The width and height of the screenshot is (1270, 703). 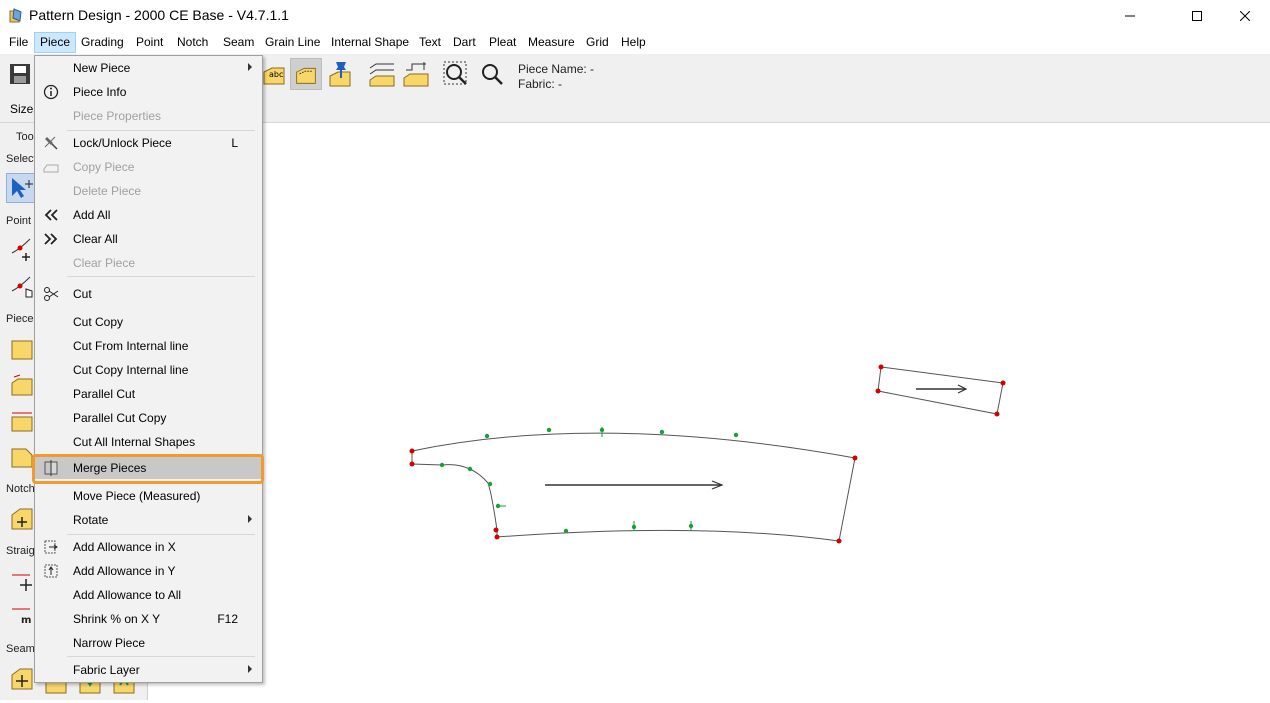 I want to click on minimize-icon, so click(x=1130, y=16).